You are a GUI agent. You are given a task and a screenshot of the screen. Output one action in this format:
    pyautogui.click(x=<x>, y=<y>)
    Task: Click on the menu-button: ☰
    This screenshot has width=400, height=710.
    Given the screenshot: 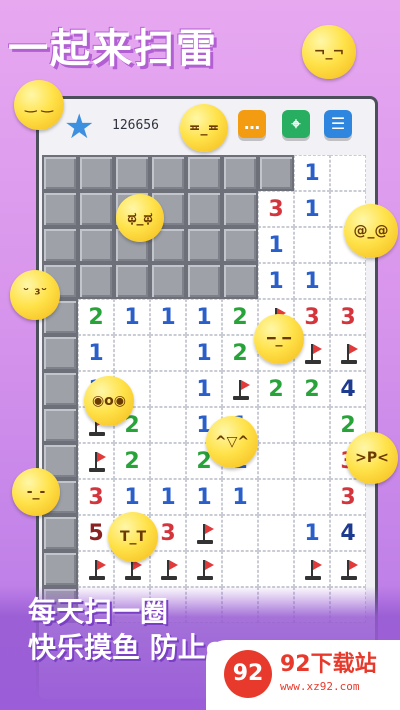 What is the action you would take?
    pyautogui.click(x=338, y=124)
    